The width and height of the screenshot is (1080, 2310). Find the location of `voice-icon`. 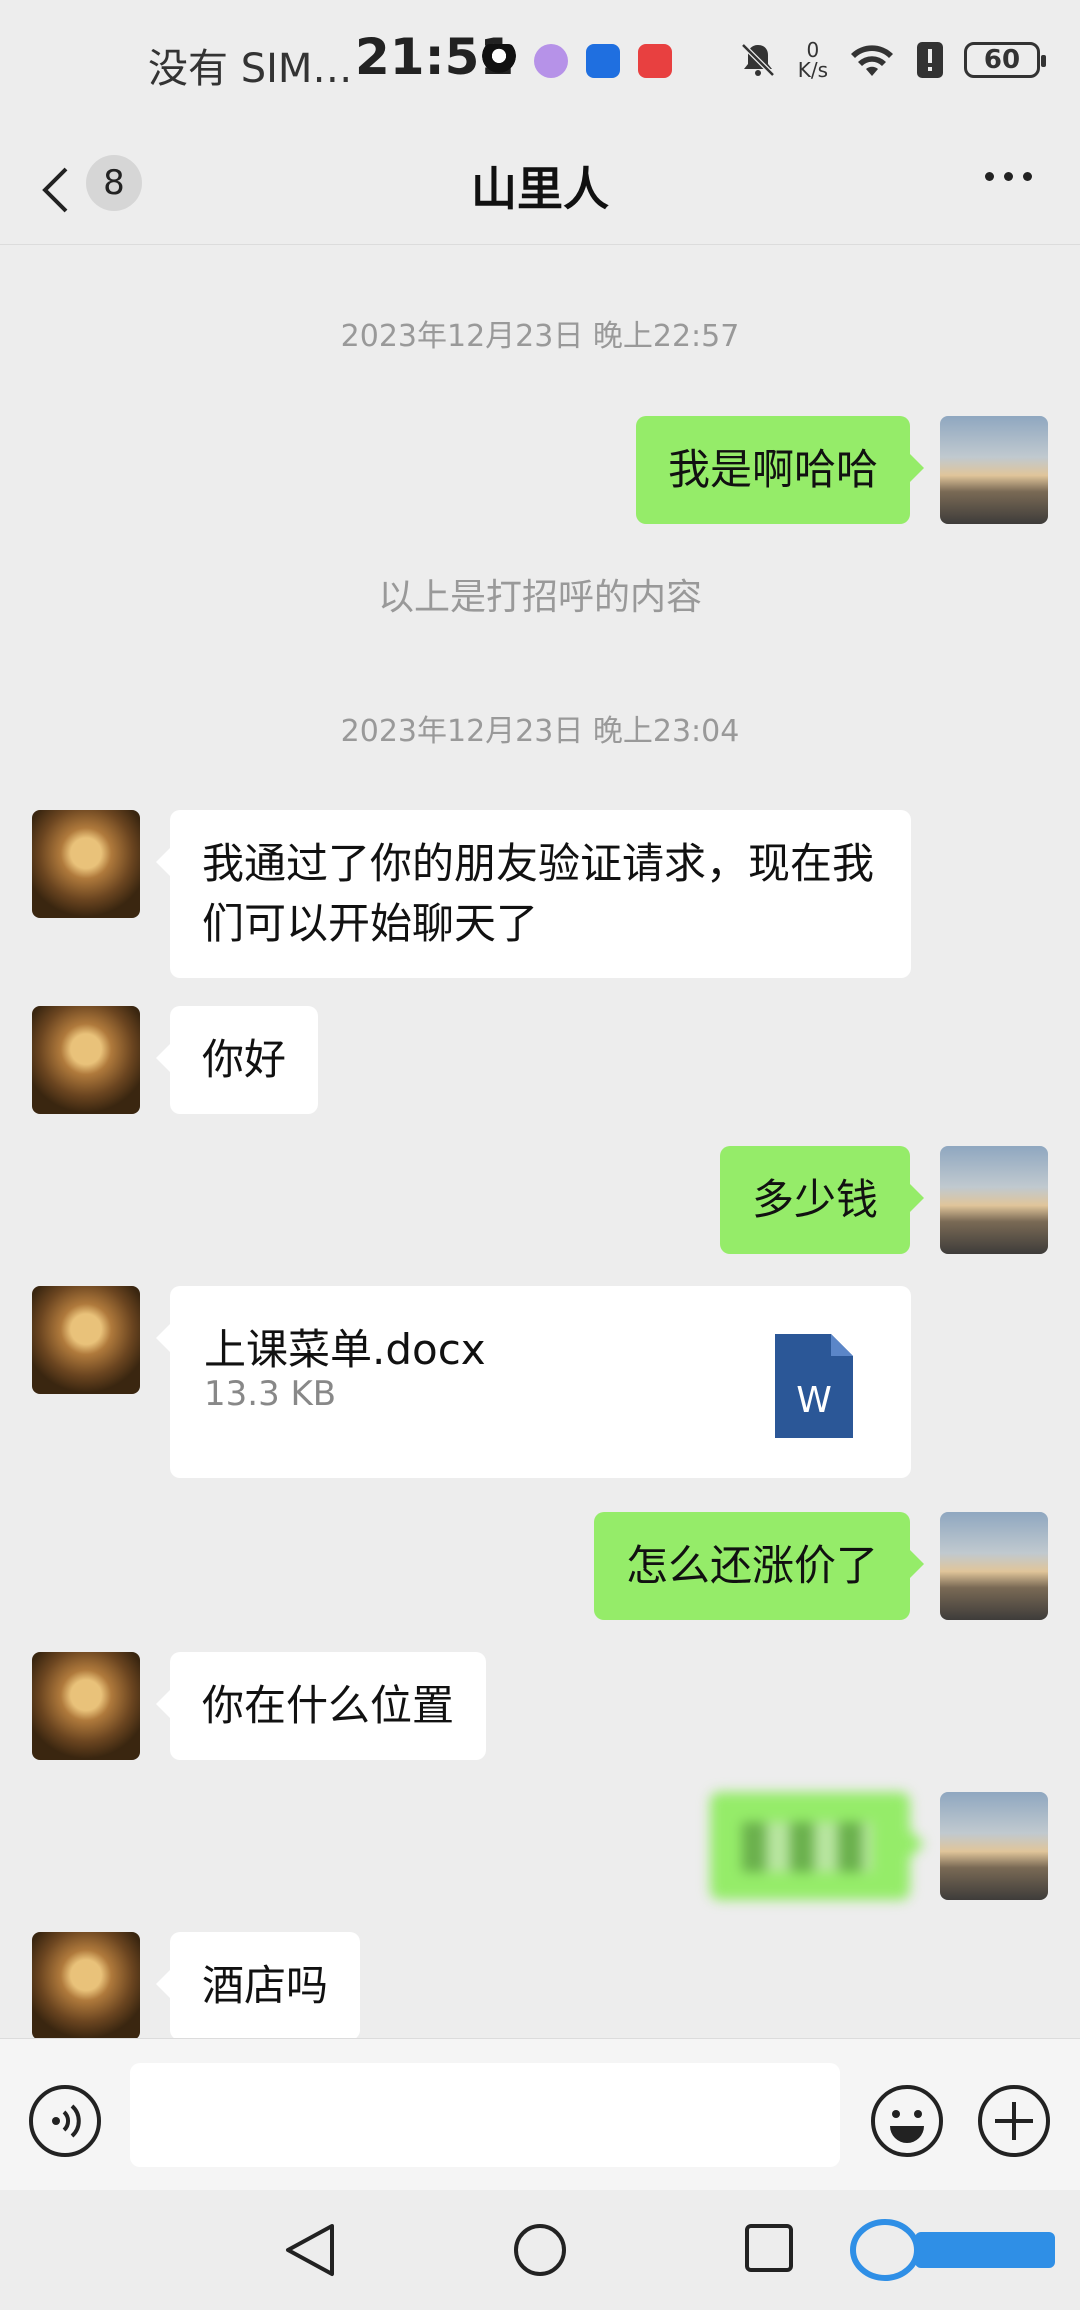

voice-icon is located at coordinates (65, 2121).